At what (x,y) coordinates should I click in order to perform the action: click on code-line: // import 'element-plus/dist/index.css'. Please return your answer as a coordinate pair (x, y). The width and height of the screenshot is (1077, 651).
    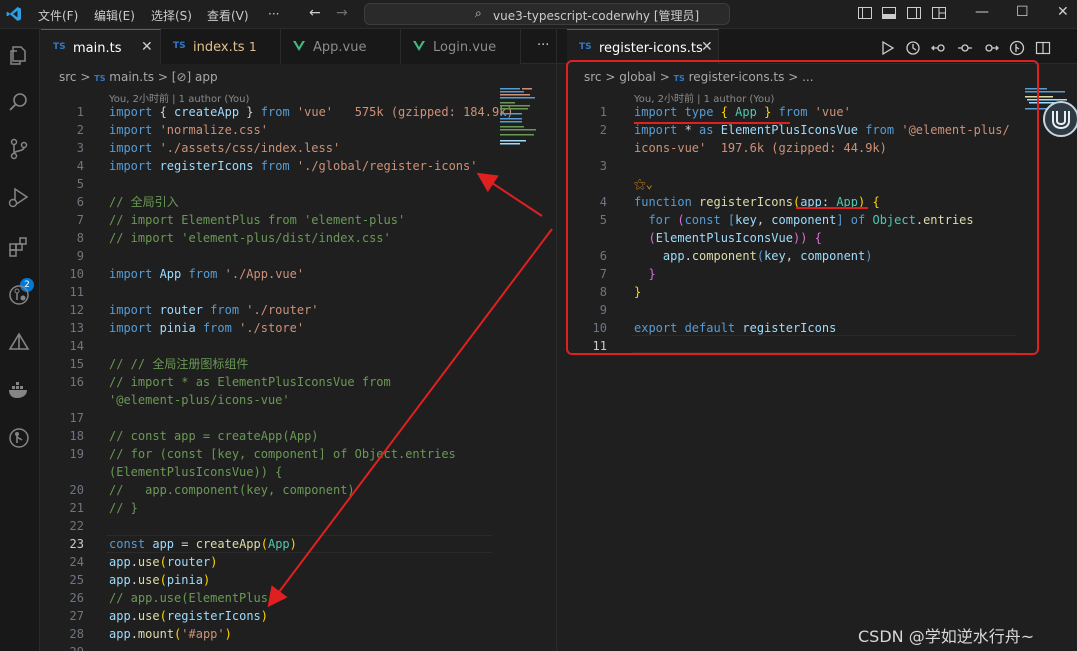
    Looking at the image, I should click on (250, 238).